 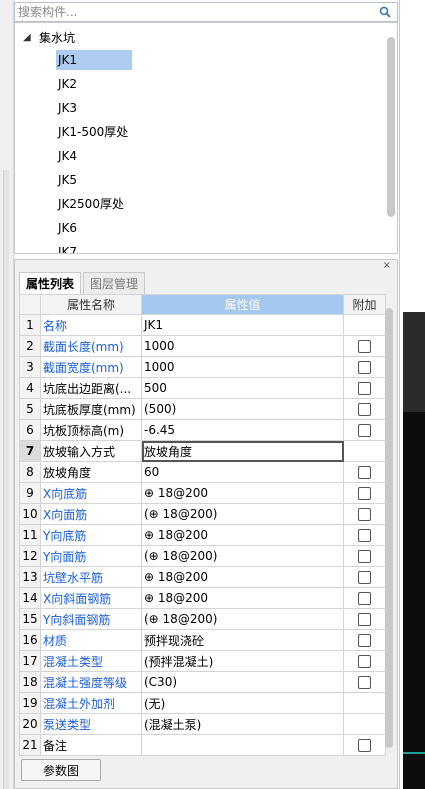 What do you see at coordinates (242, 682) in the screenshot?
I see `property-value: (C30)` at bounding box center [242, 682].